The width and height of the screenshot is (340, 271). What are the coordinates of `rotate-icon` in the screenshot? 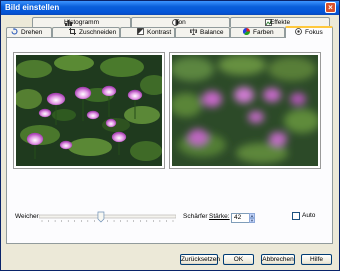 It's located at (14, 31).